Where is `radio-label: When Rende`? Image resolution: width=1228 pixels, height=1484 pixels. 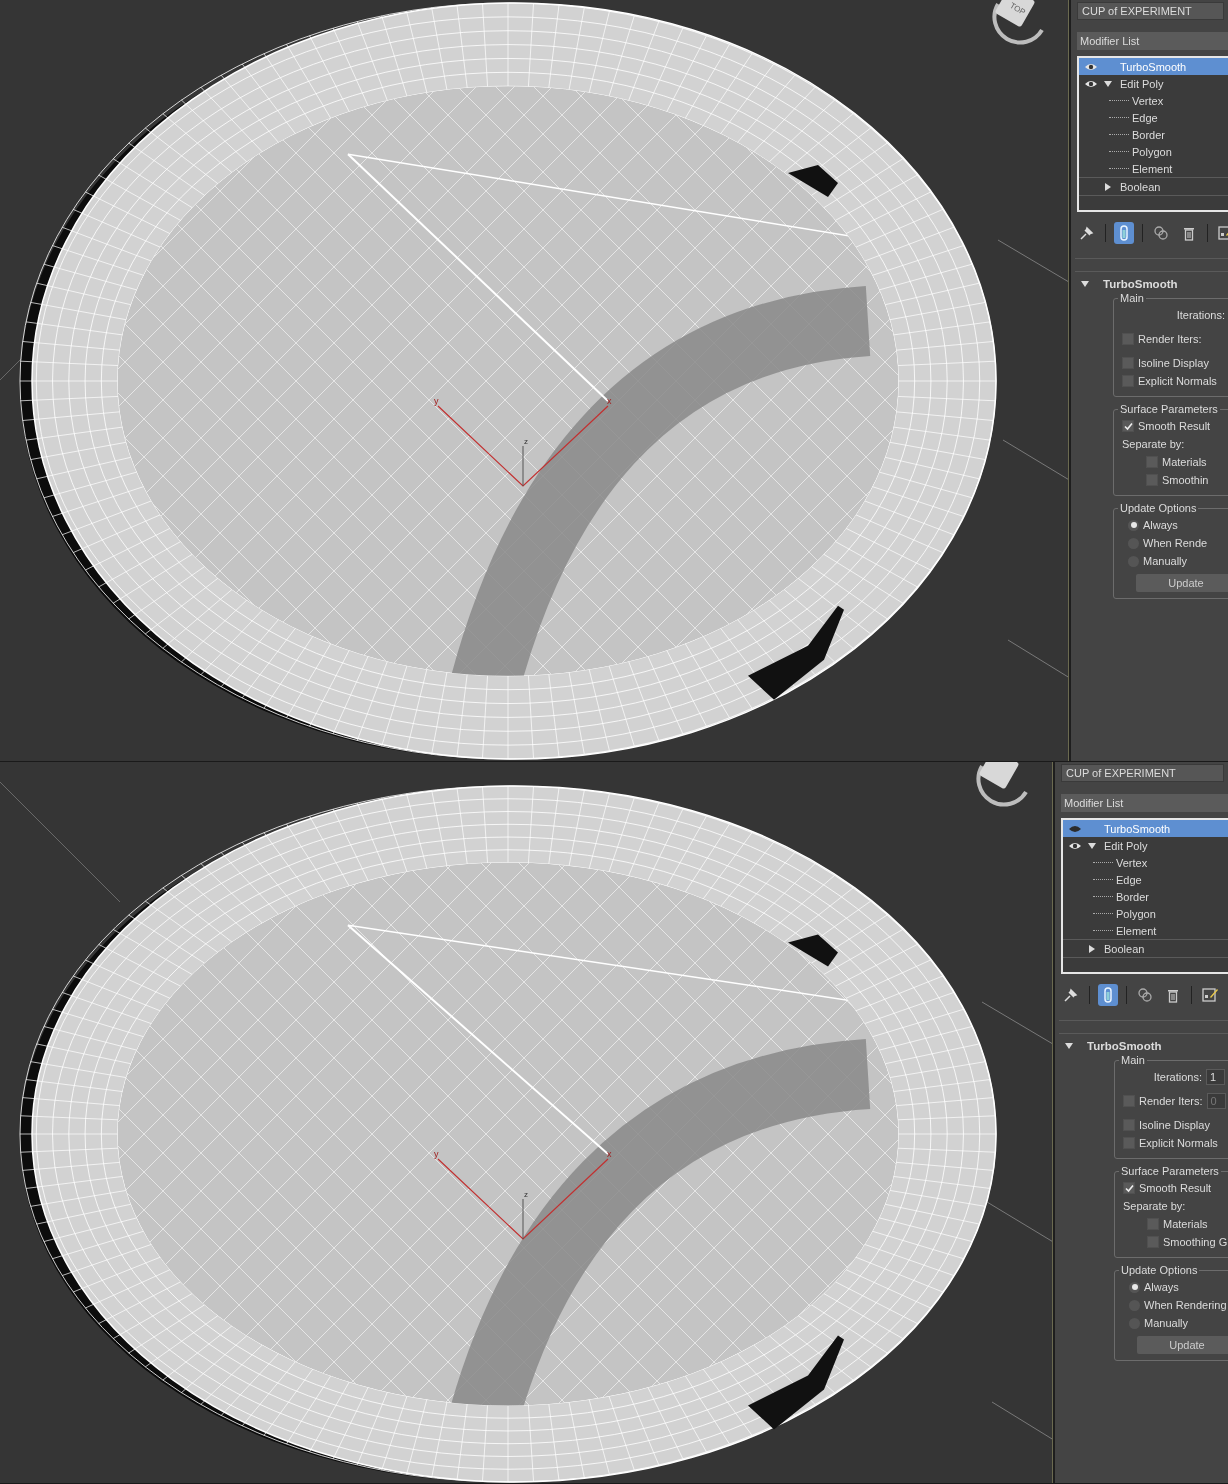 radio-label: When Rende is located at coordinates (1175, 543).